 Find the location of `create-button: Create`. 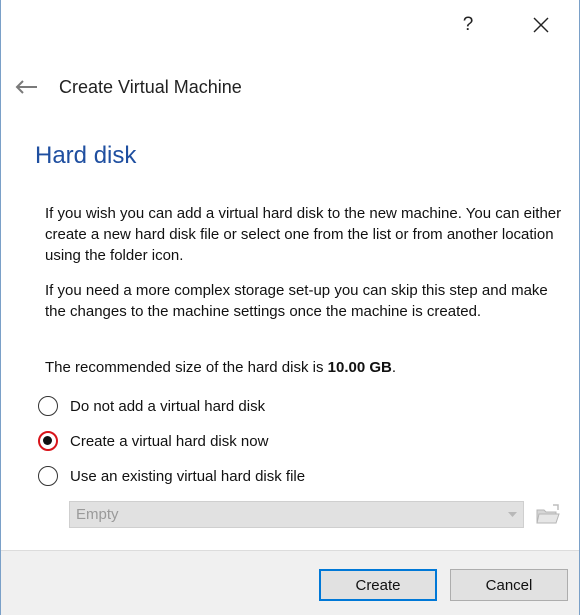

create-button: Create is located at coordinates (378, 585).